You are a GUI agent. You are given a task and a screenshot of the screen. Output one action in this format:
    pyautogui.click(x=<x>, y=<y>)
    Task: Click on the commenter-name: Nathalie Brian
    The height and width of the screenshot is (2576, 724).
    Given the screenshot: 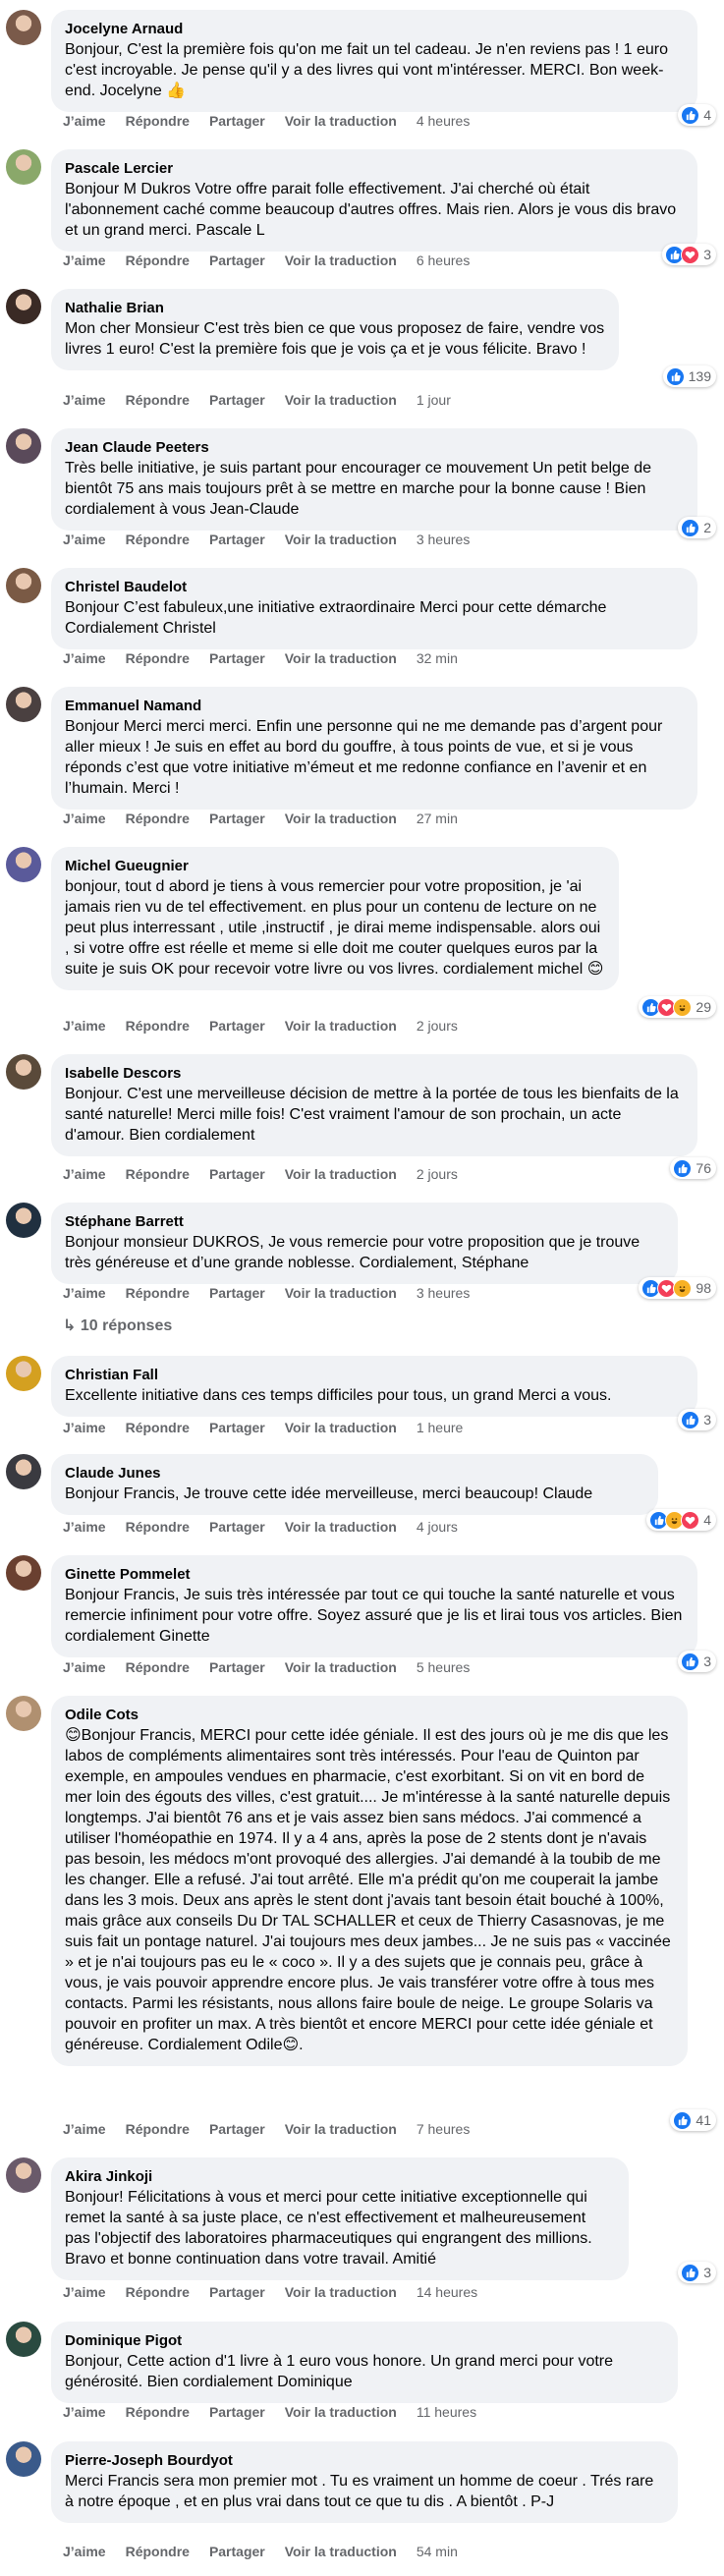 What is the action you would take?
    pyautogui.click(x=335, y=308)
    